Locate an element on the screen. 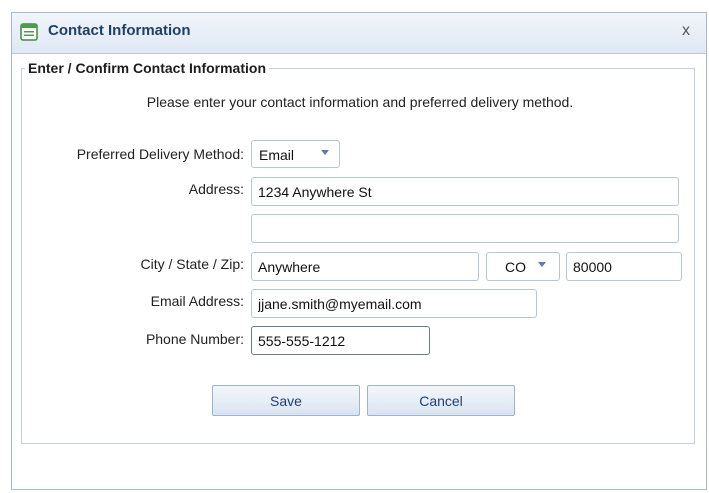 Image resolution: width=709 pixels, height=493 pixels. address-label: Address: is located at coordinates (216, 189).